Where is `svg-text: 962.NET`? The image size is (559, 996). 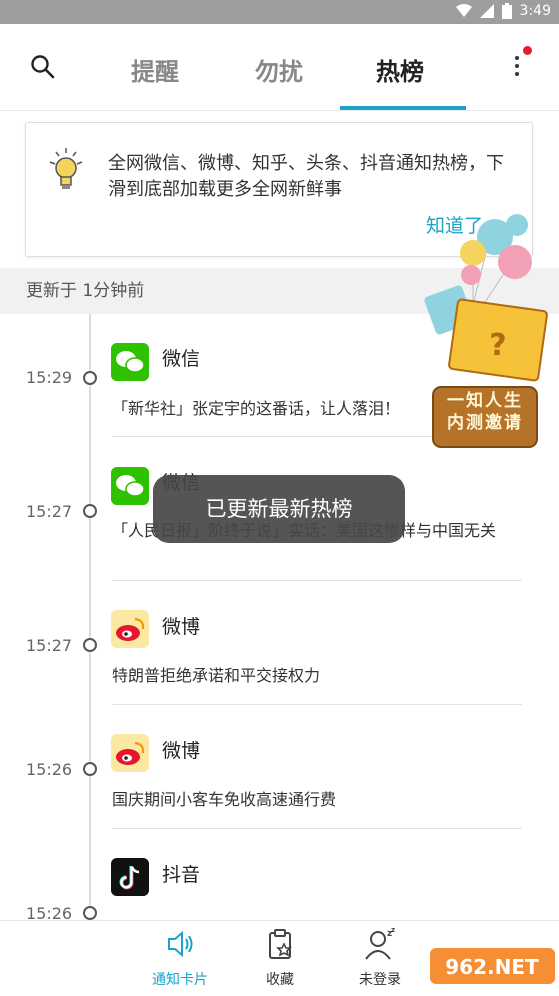
svg-text: 962.NET is located at coordinates (492, 967).